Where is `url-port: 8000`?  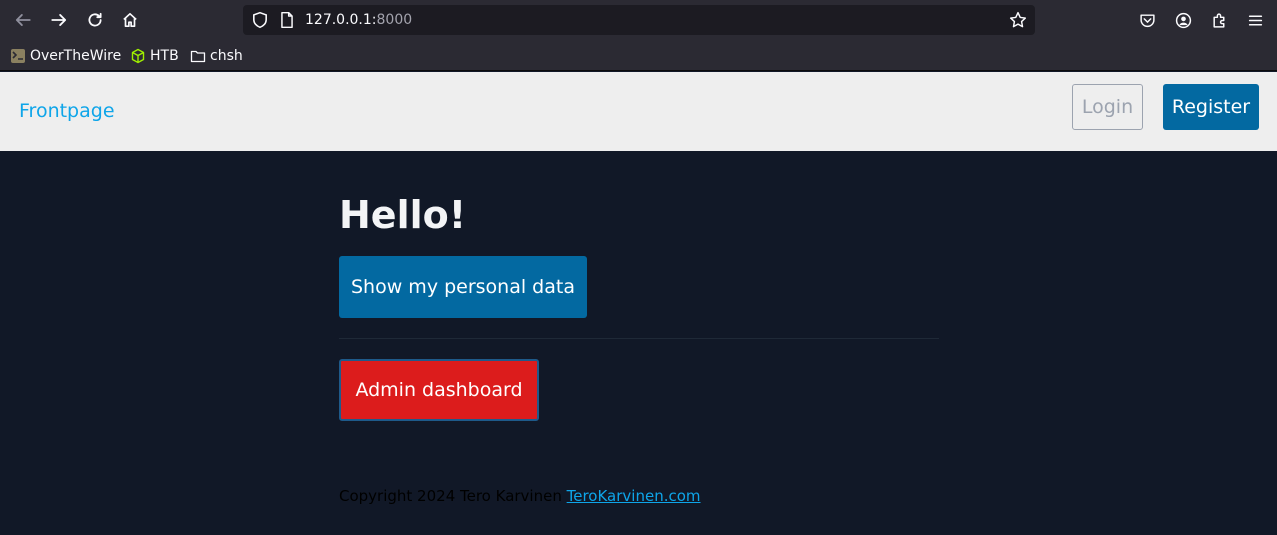 url-port: 8000 is located at coordinates (394, 20).